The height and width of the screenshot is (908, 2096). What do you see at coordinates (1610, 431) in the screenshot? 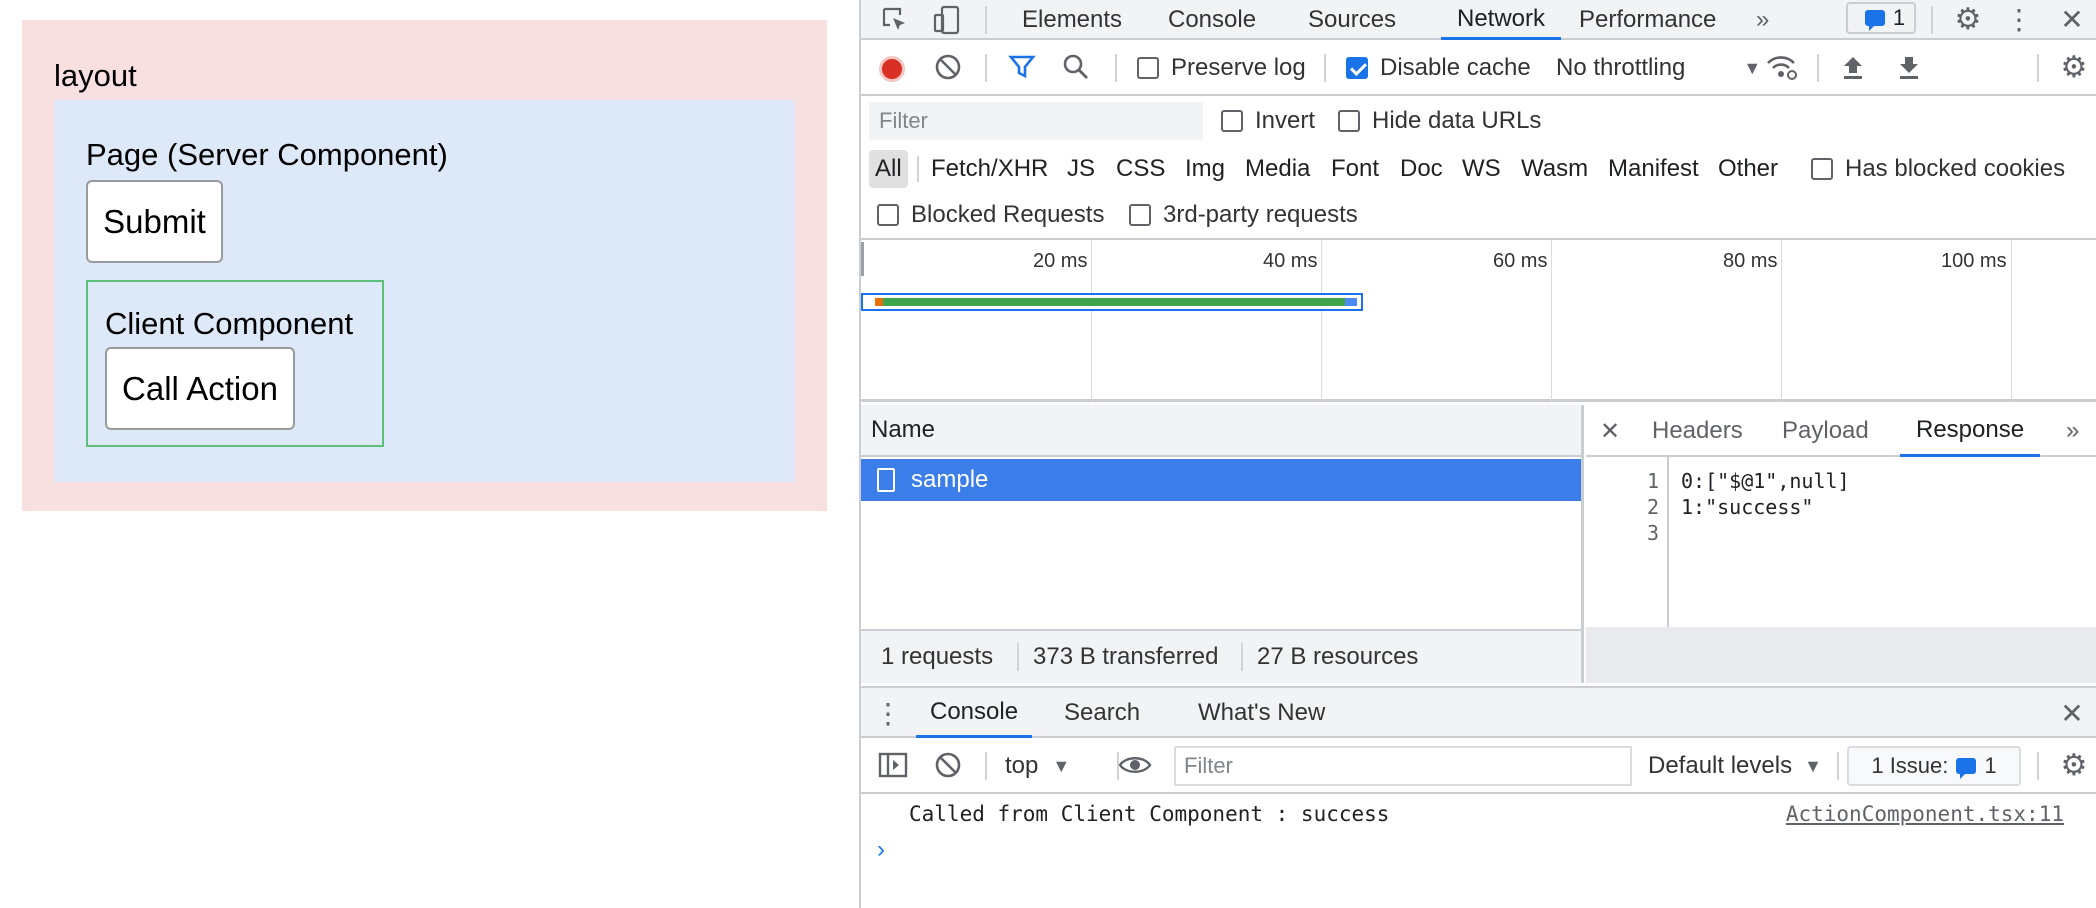
I see `close-details-icon: ✕` at bounding box center [1610, 431].